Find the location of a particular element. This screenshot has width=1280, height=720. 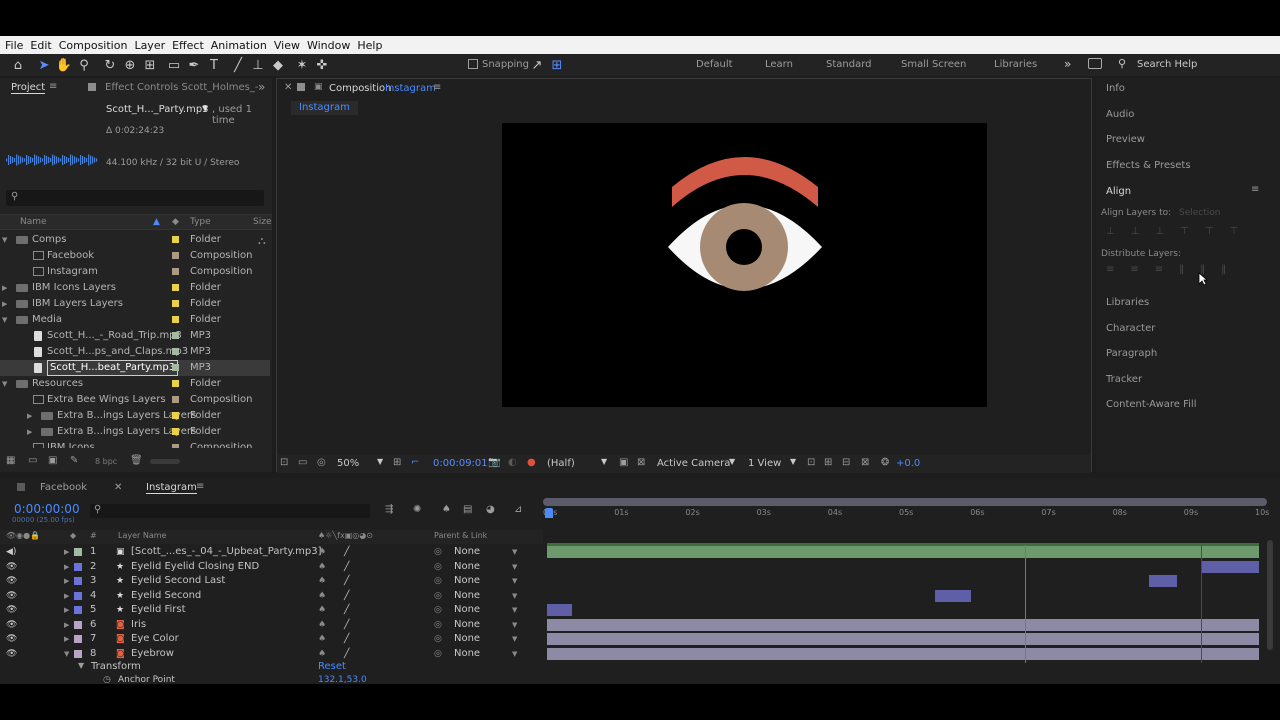

selection-tool-icon: ➤ is located at coordinates (44, 65).